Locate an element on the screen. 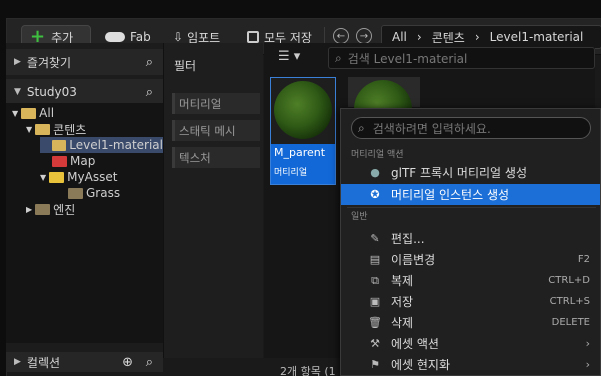  menu-label: glTF 프록시 머티리얼 생성 is located at coordinates (459, 173).